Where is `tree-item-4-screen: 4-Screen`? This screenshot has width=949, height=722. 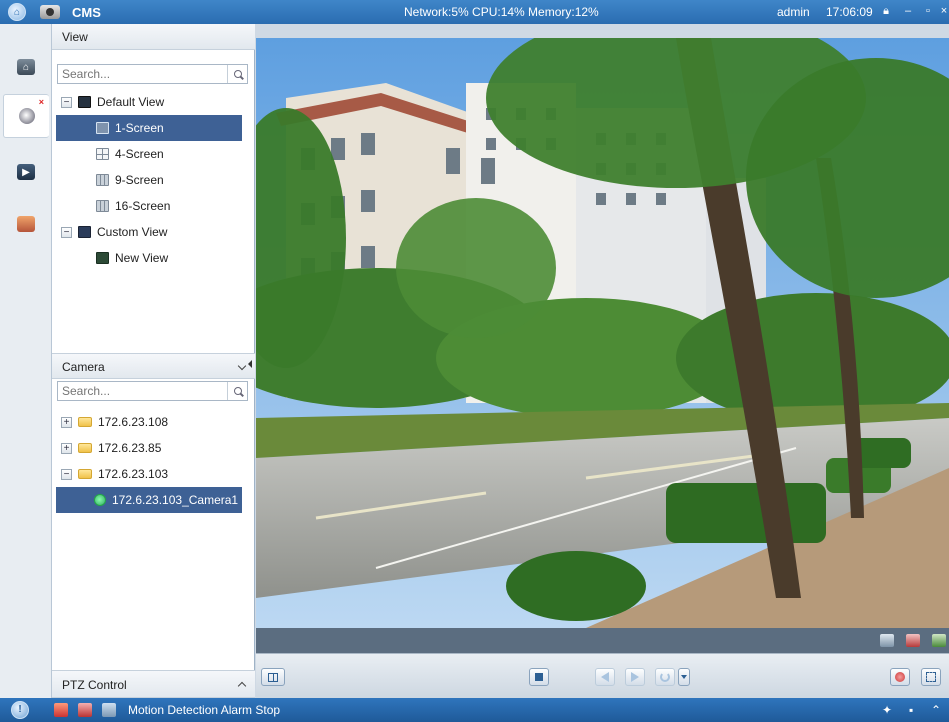 tree-item-4-screen: 4-Screen is located at coordinates (147, 154).